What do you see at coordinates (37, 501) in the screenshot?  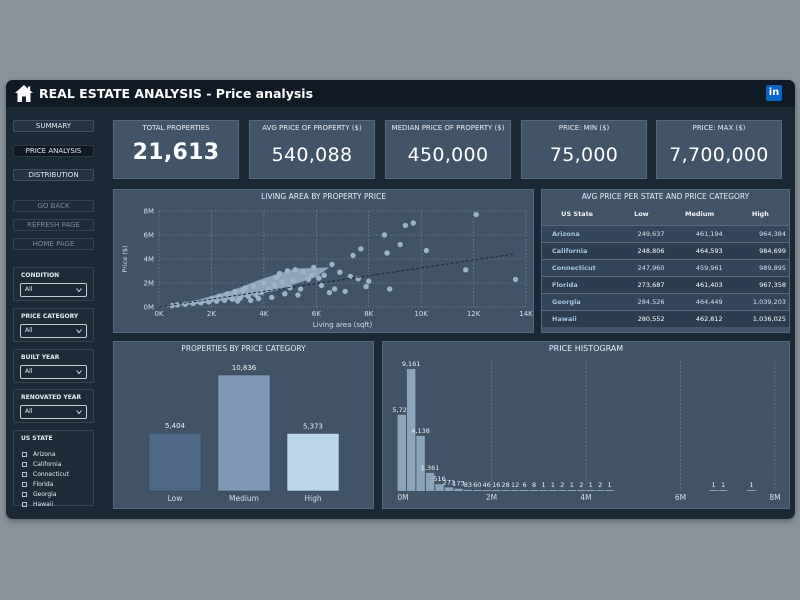 I see `state-option-hawaii: Hawaii` at bounding box center [37, 501].